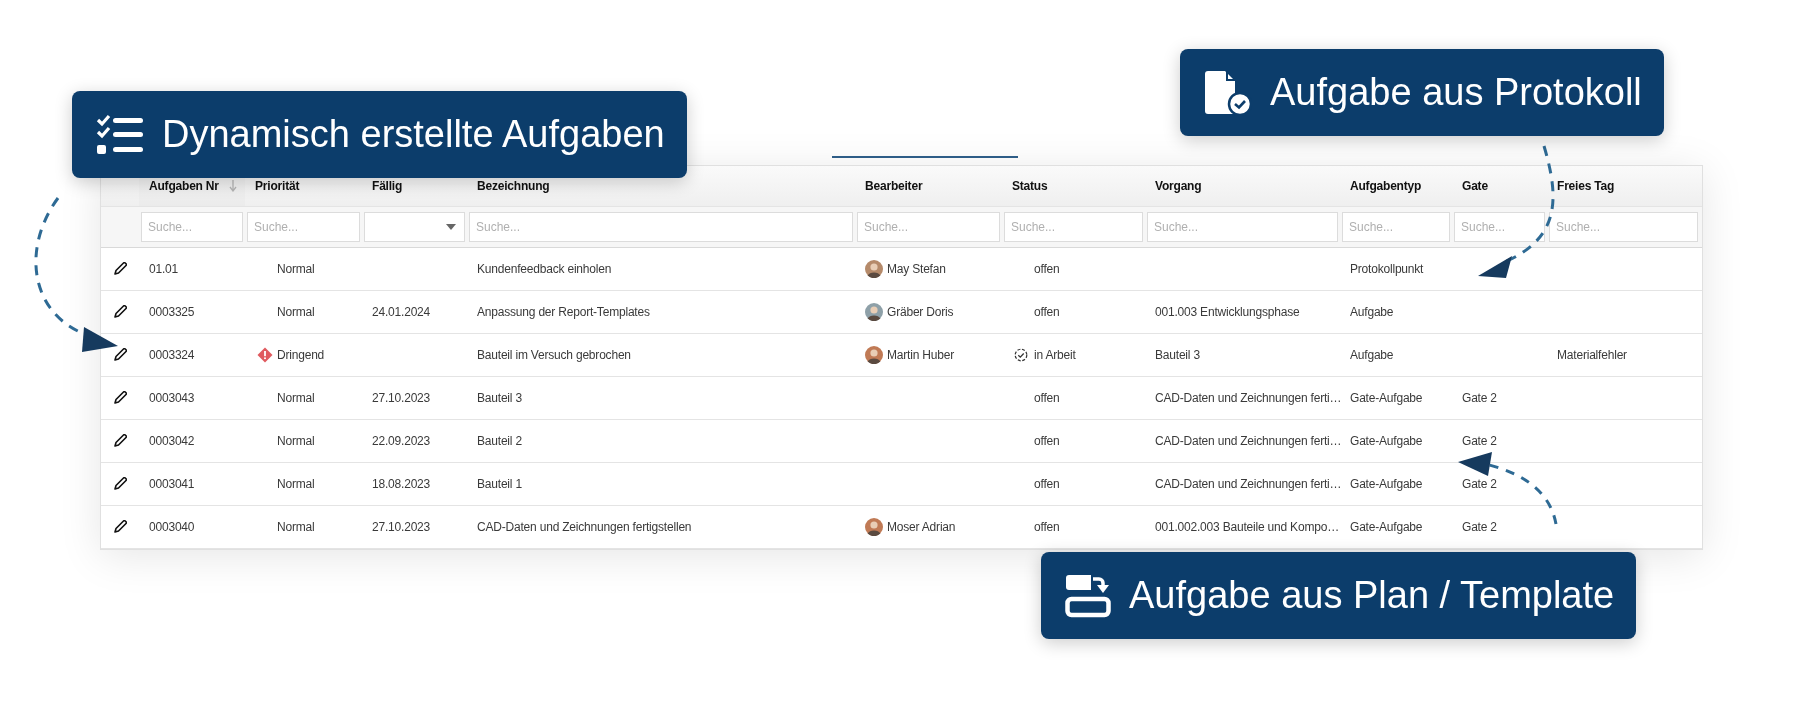 This screenshot has height=705, width=1800. Describe the element at coordinates (1372, 595) in the screenshot. I see `callout-title: Aufgabe aus Plan / Template` at that location.